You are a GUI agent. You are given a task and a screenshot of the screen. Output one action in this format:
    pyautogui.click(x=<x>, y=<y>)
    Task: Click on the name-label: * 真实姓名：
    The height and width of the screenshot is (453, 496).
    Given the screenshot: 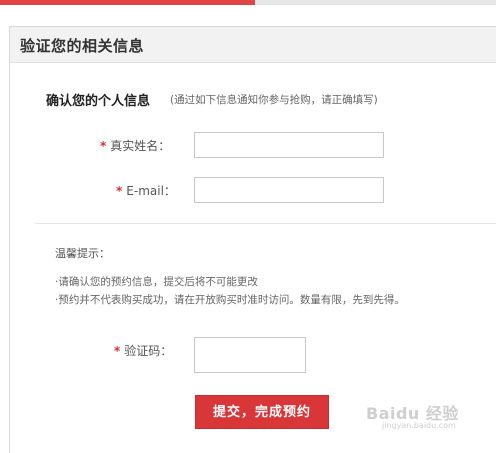 What is the action you would take?
    pyautogui.click(x=135, y=145)
    